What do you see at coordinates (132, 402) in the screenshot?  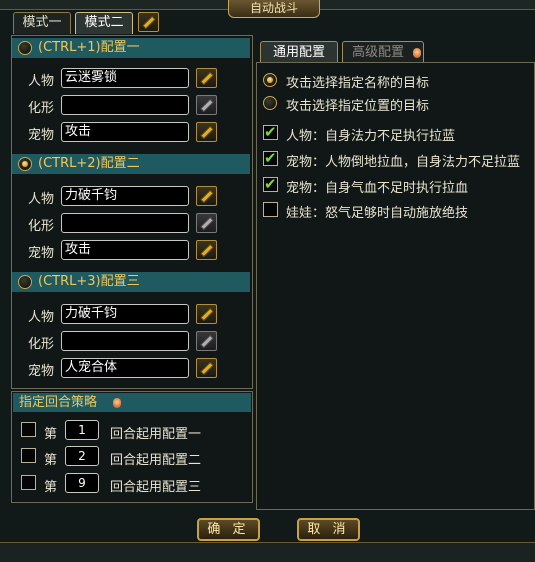 I see `round-strategy-header: 指定回合策略` at bounding box center [132, 402].